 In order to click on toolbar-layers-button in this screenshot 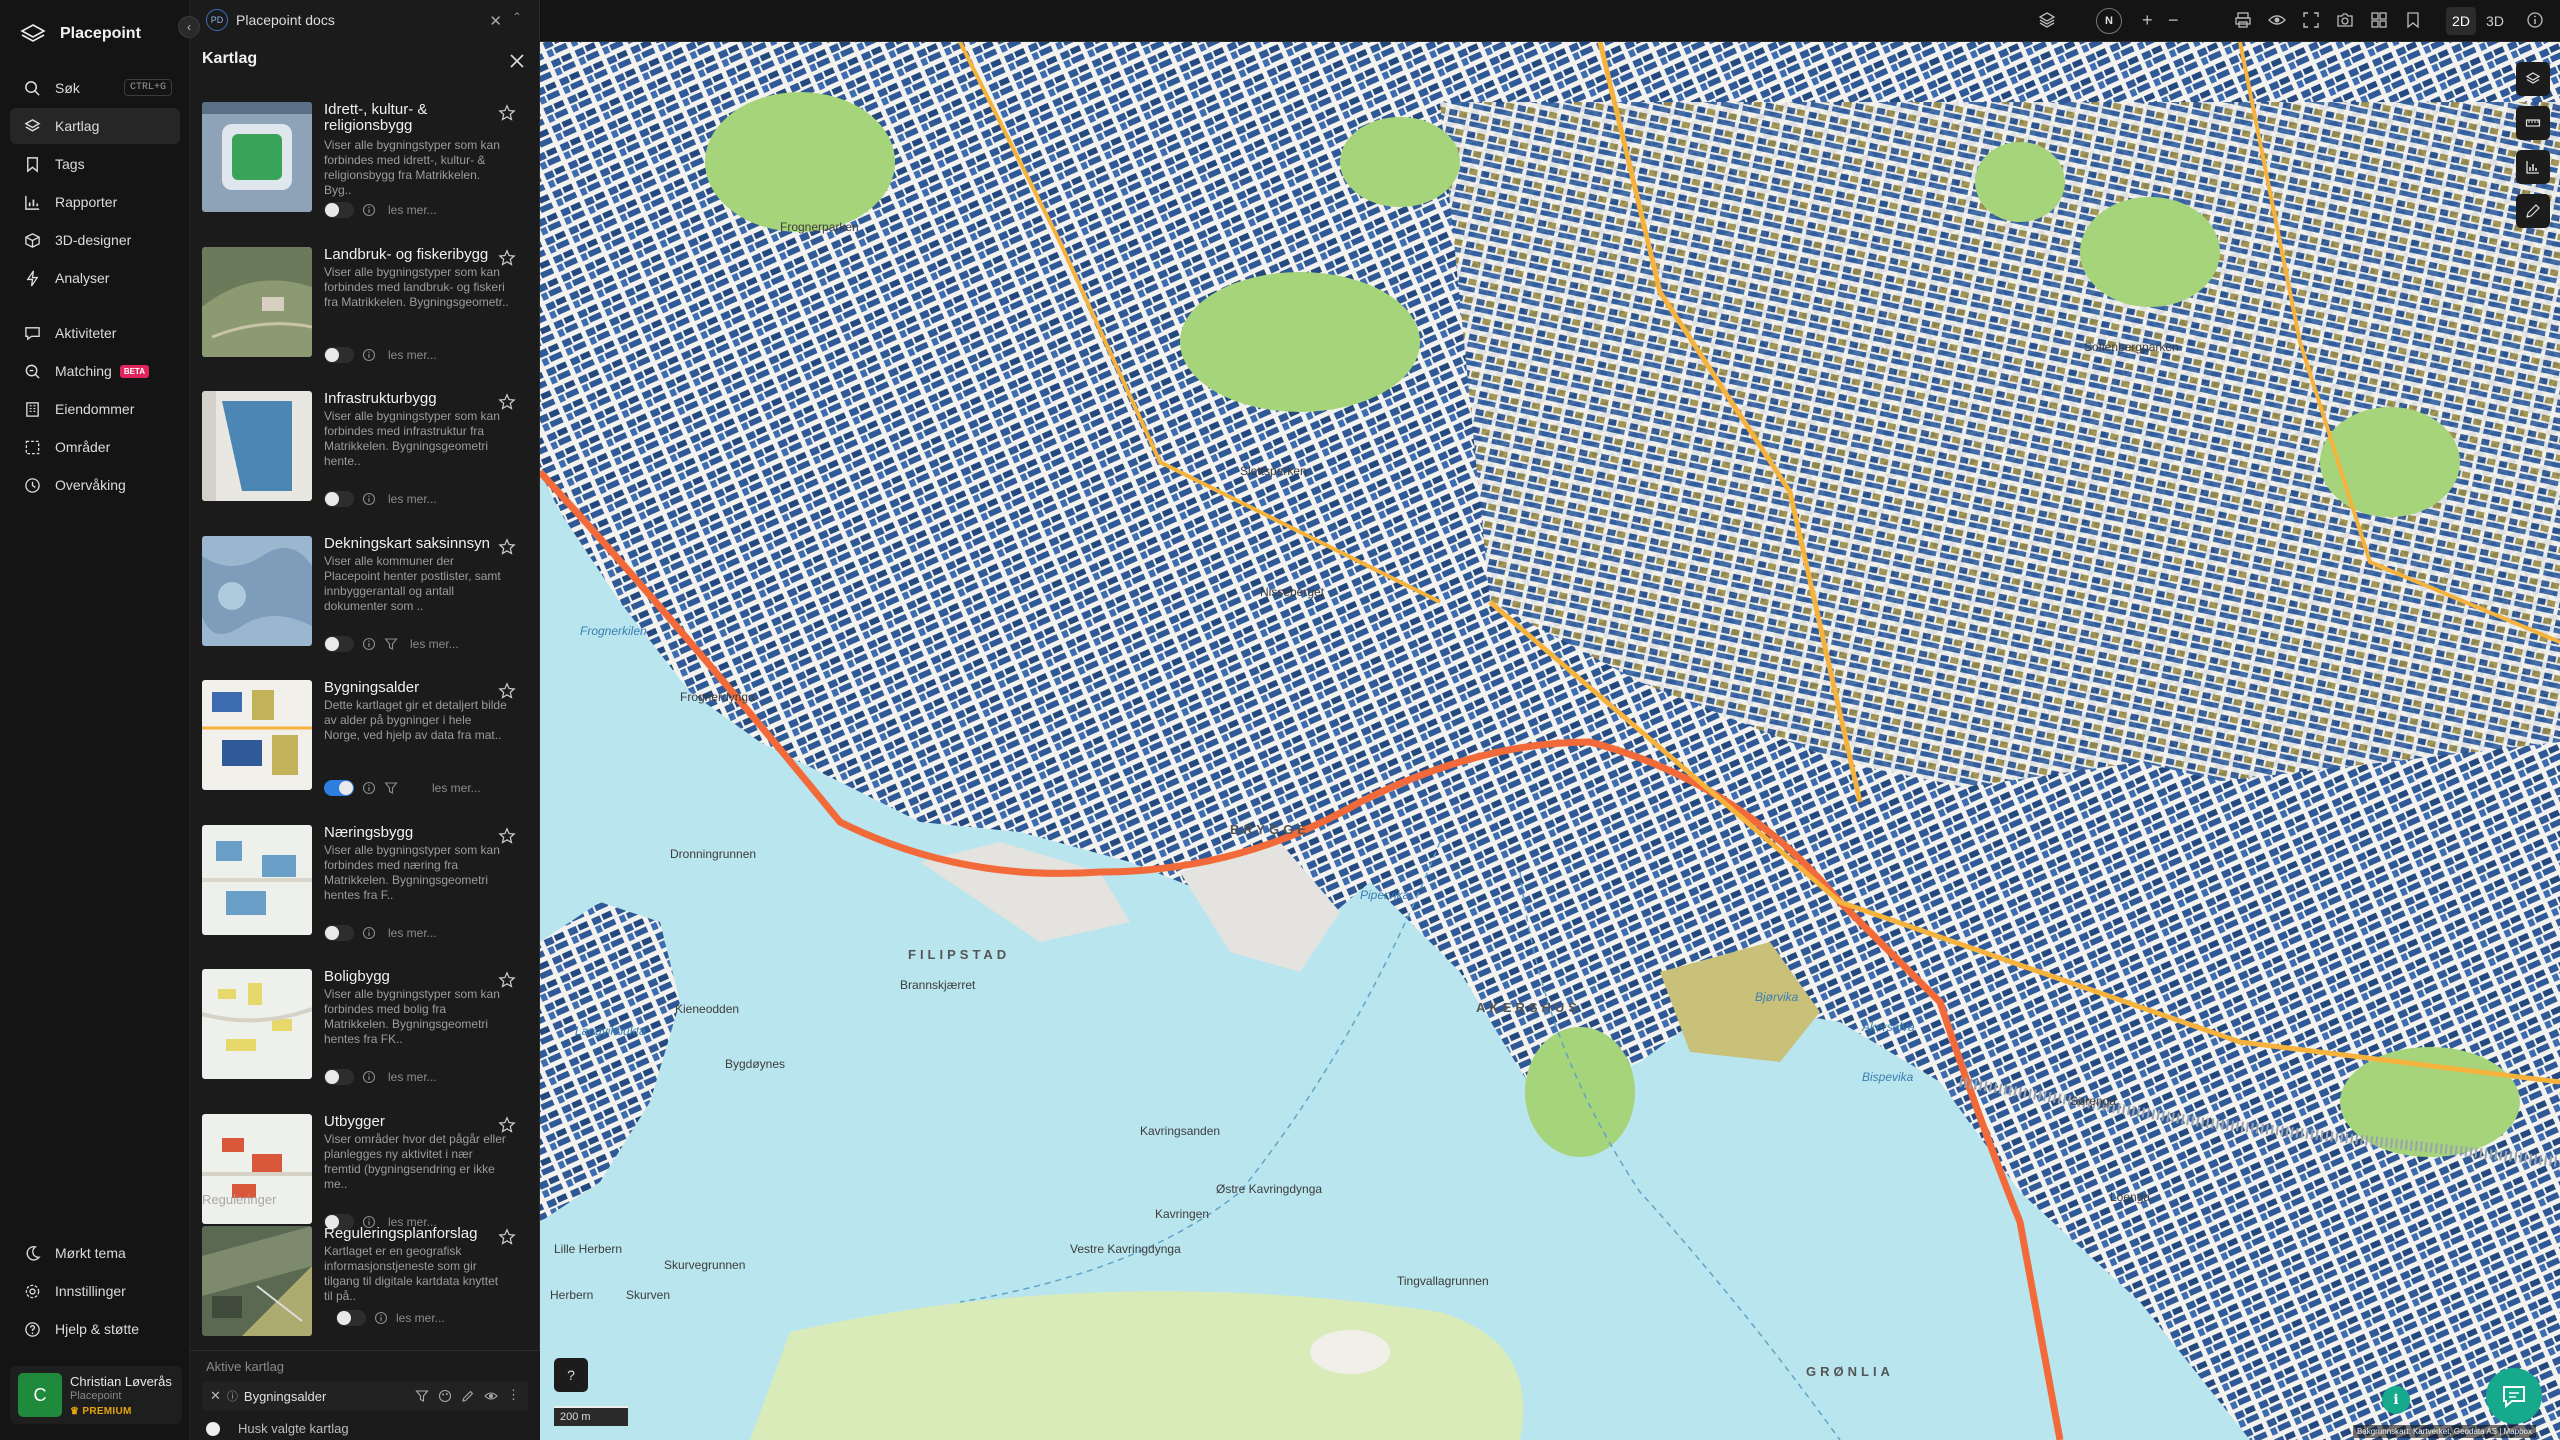, I will do `click(2048, 21)`.